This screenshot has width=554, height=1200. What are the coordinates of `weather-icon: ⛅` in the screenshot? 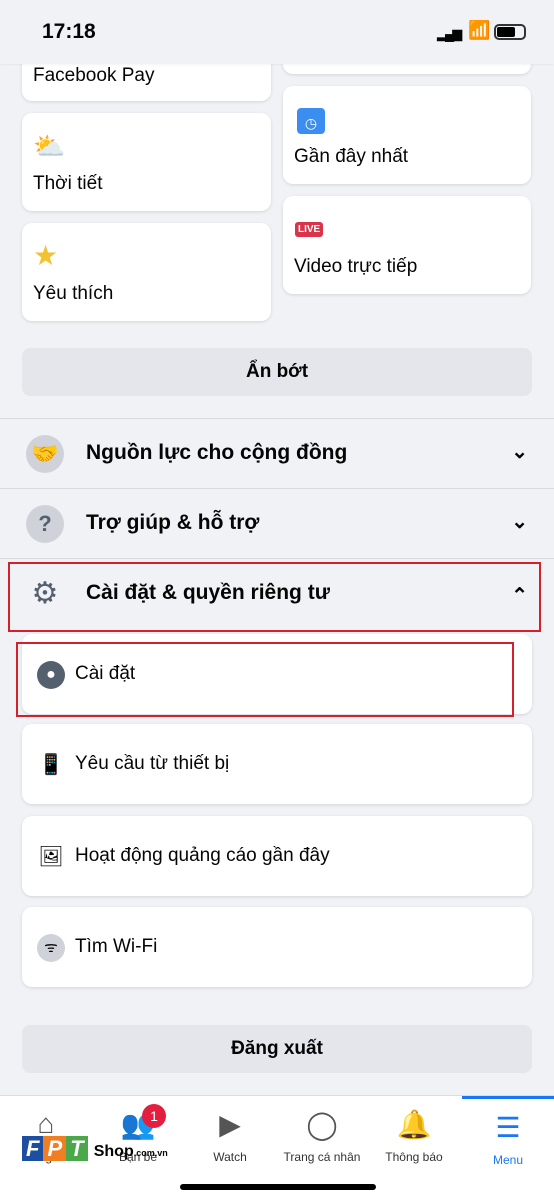 It's located at (49, 146).